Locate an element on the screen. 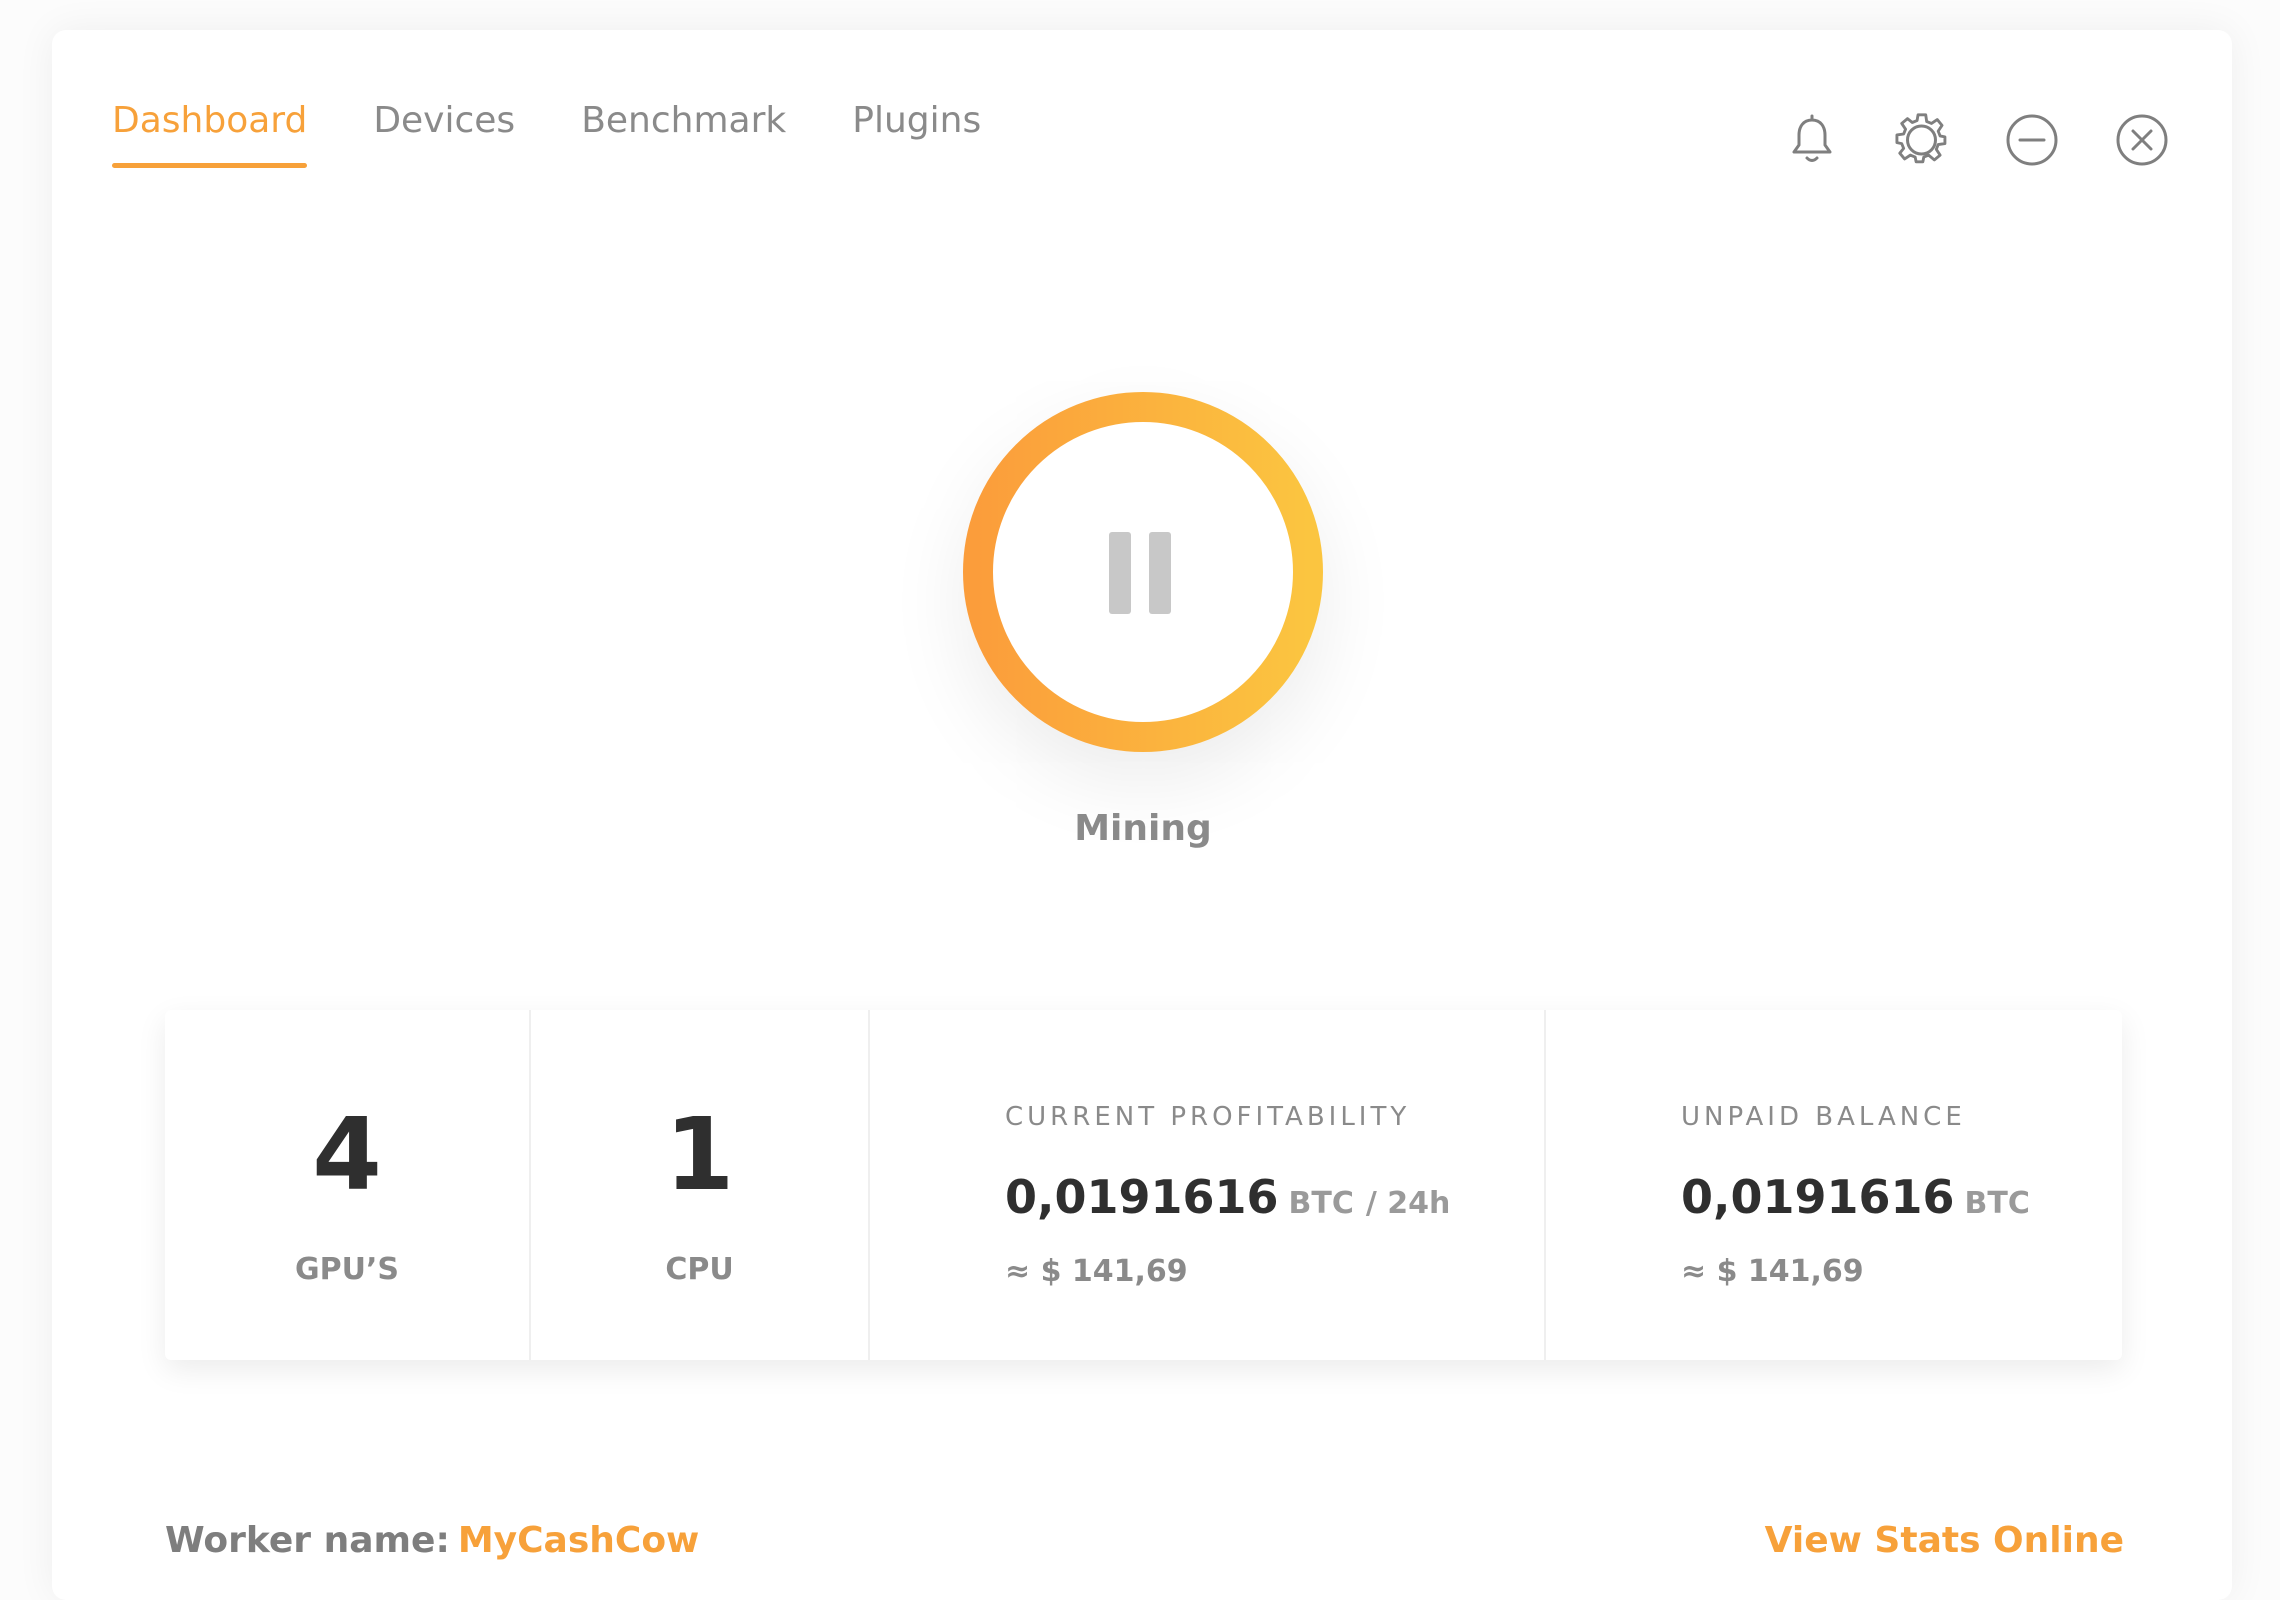  worker-label: Worker name: is located at coordinates (307, 1540).